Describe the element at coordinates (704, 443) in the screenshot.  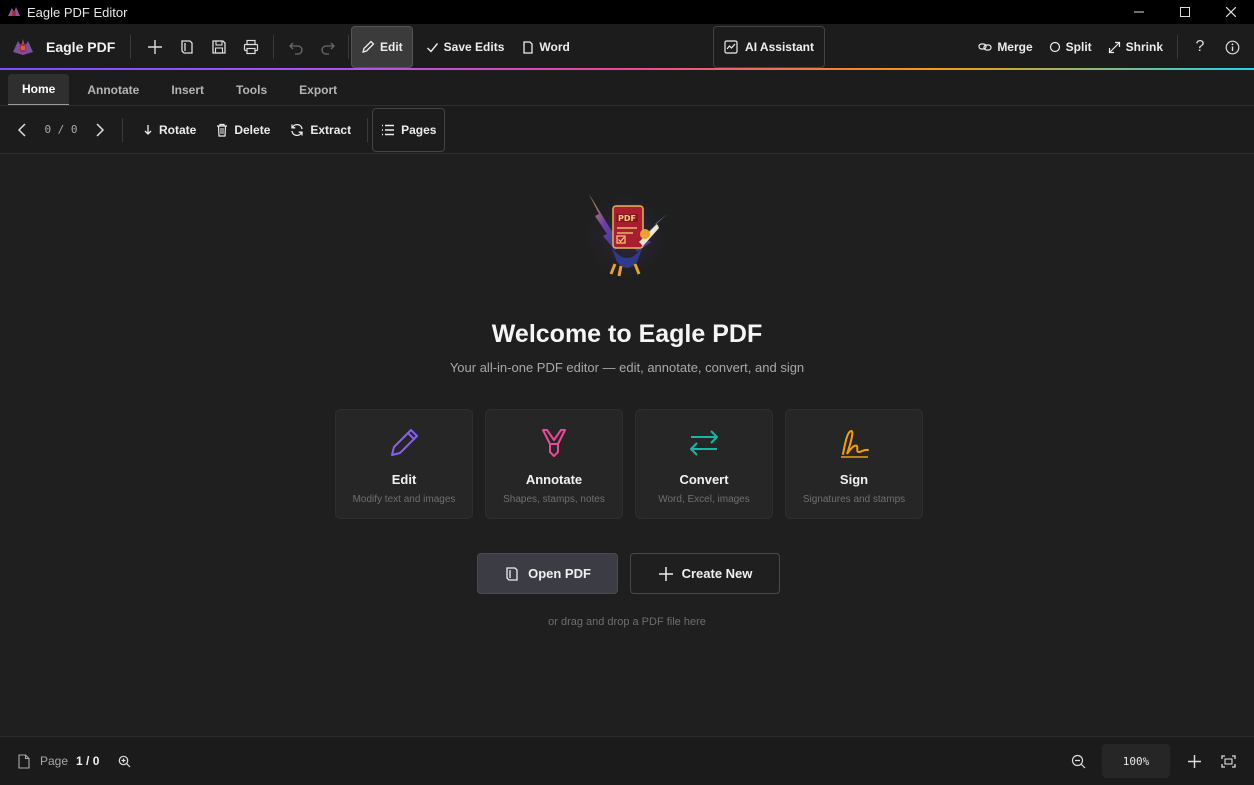
I see `swap-arrows-icon` at that location.